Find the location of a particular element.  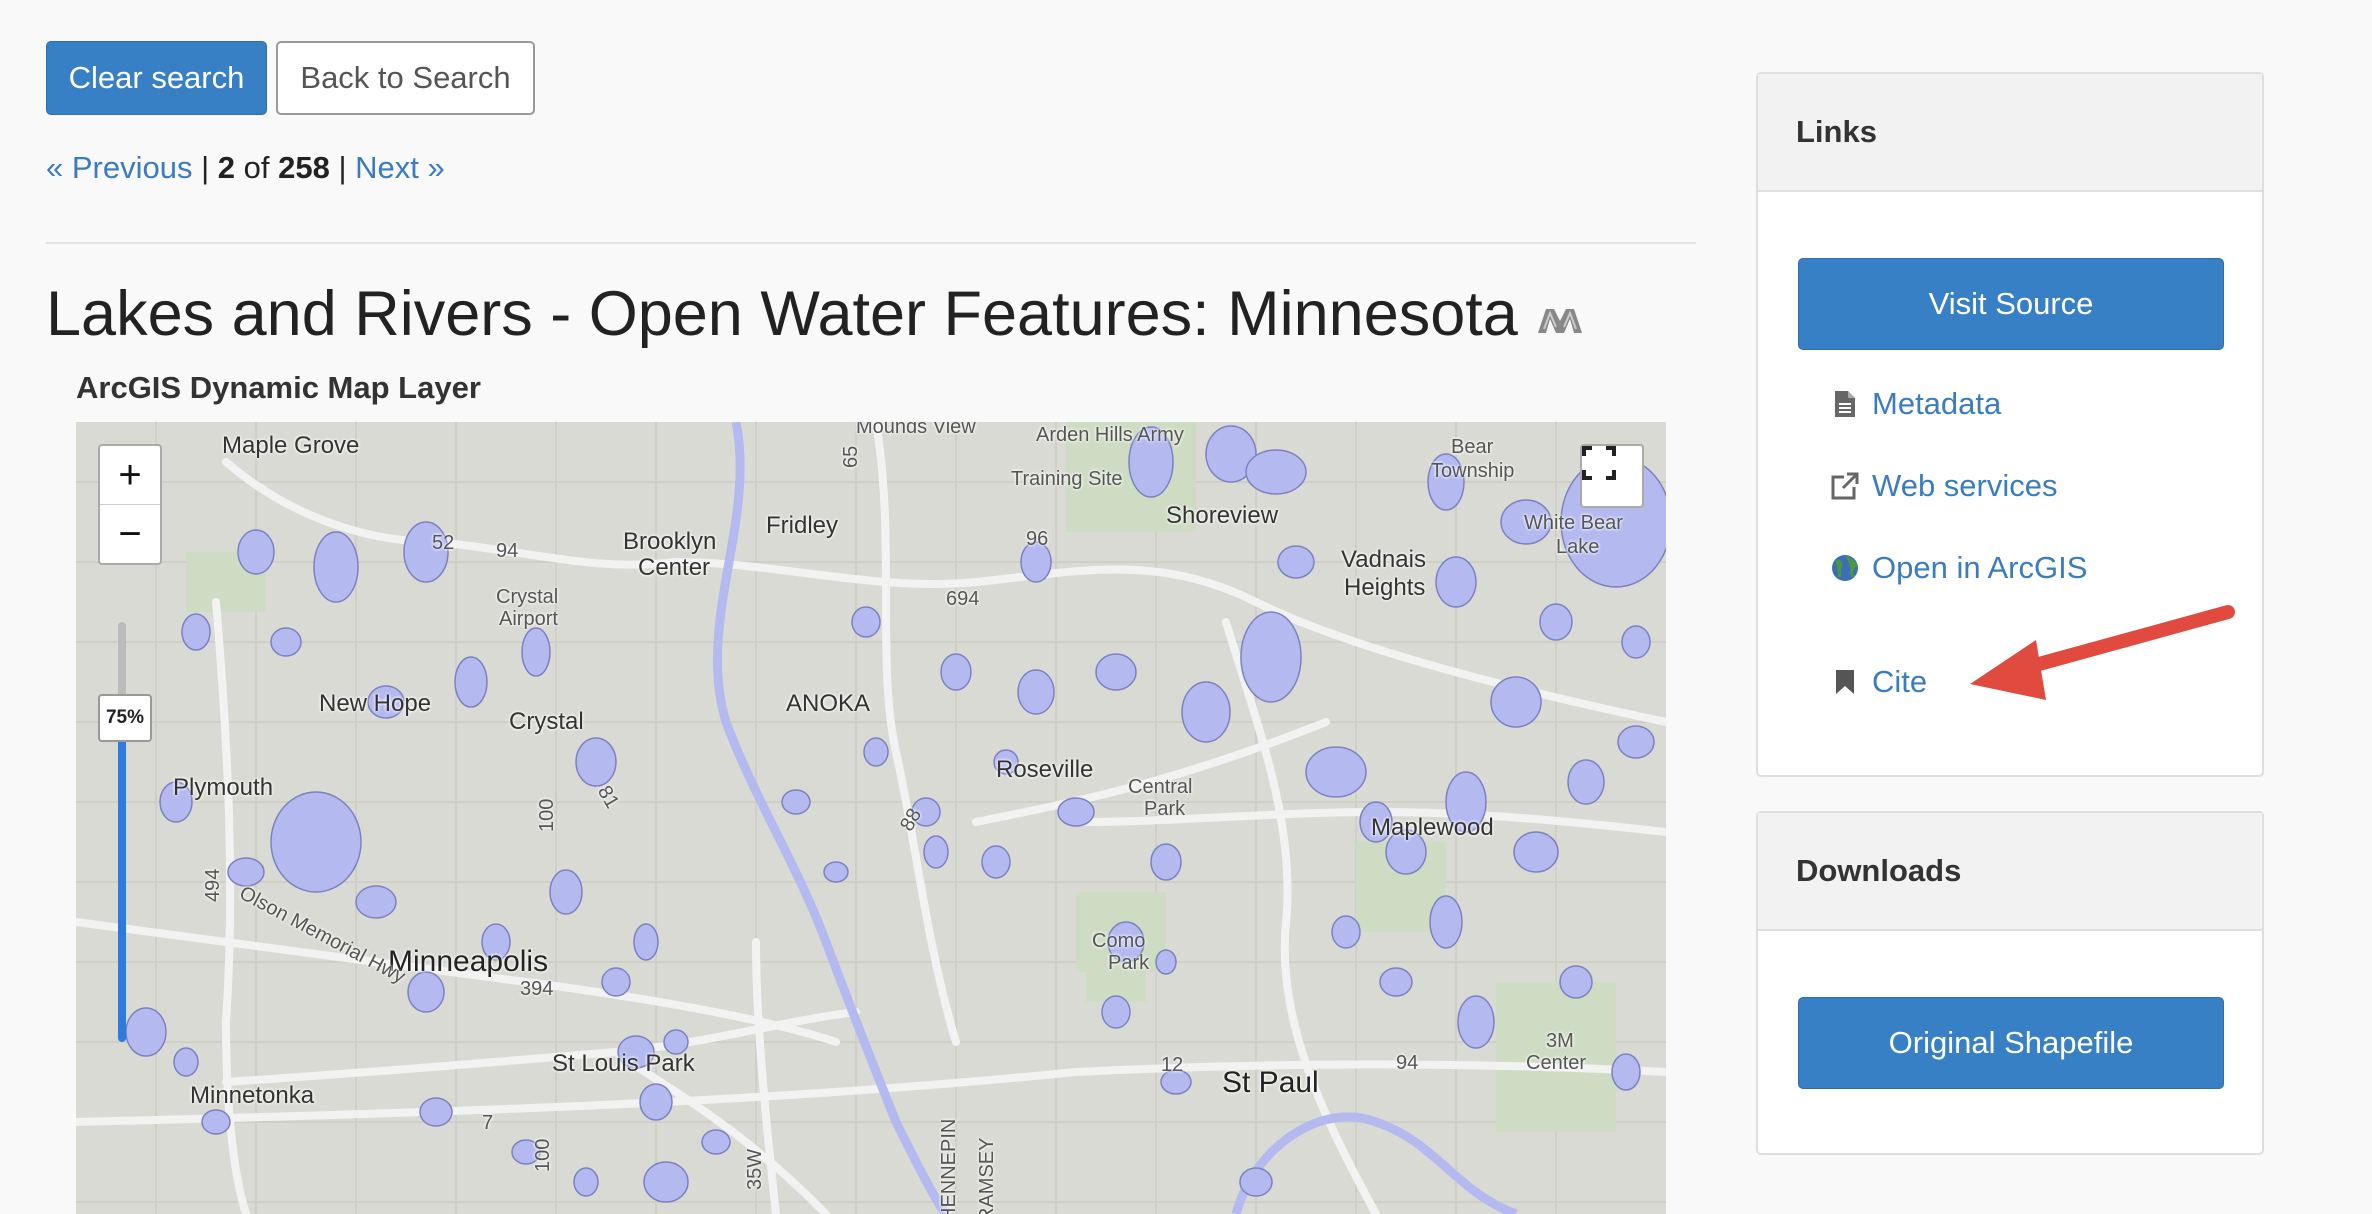

road-label-96: 96 is located at coordinates (1037, 539).